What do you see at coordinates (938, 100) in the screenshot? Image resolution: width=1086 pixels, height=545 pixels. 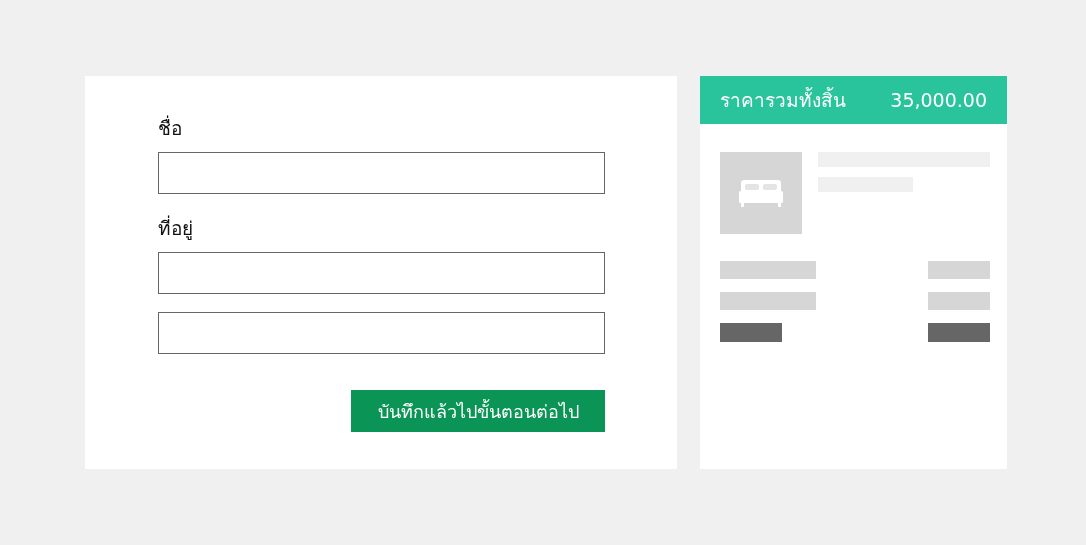 I see `total-value: 35,000.00` at bounding box center [938, 100].